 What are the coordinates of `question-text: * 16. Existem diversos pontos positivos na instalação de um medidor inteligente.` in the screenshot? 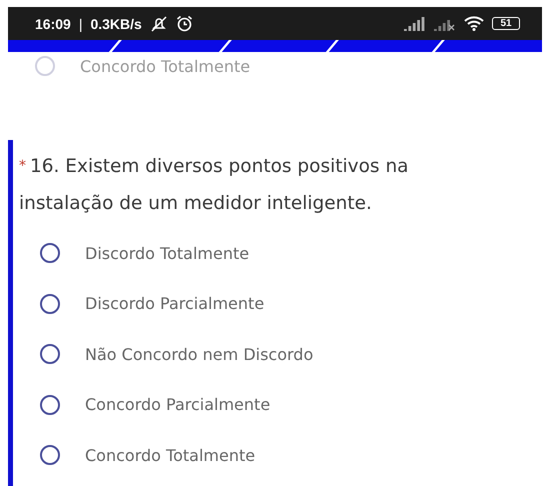 It's located at (214, 185).